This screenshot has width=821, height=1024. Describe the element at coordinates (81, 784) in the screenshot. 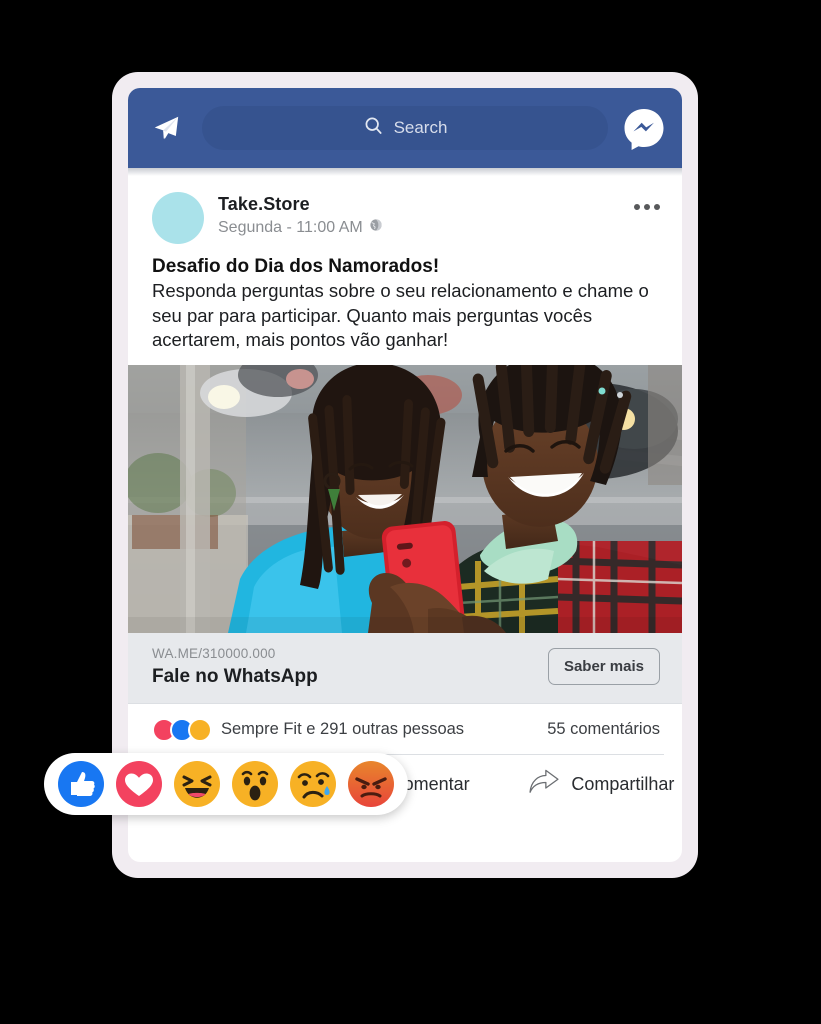

I see `like-reaction` at that location.